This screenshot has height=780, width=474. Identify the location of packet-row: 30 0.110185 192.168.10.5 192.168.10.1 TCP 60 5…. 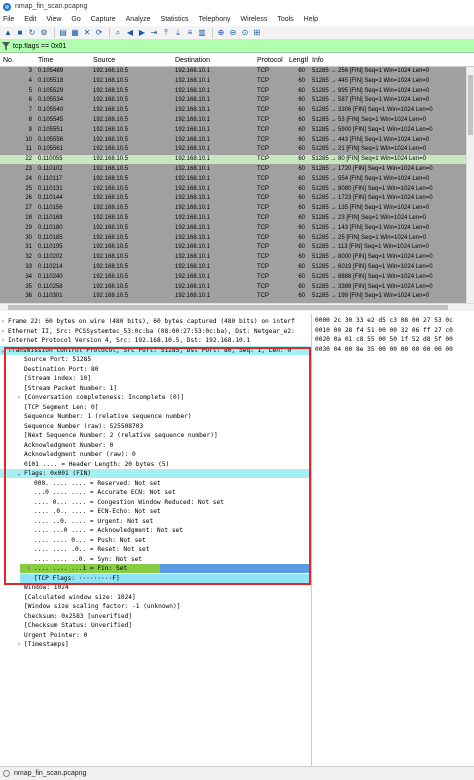
(233, 238).